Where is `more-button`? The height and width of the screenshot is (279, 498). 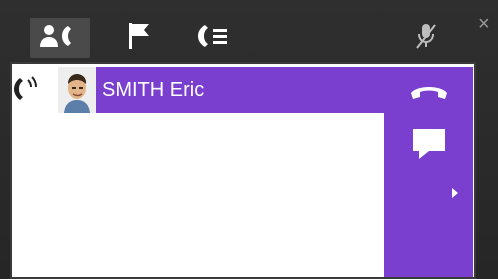 more-button is located at coordinates (455, 195).